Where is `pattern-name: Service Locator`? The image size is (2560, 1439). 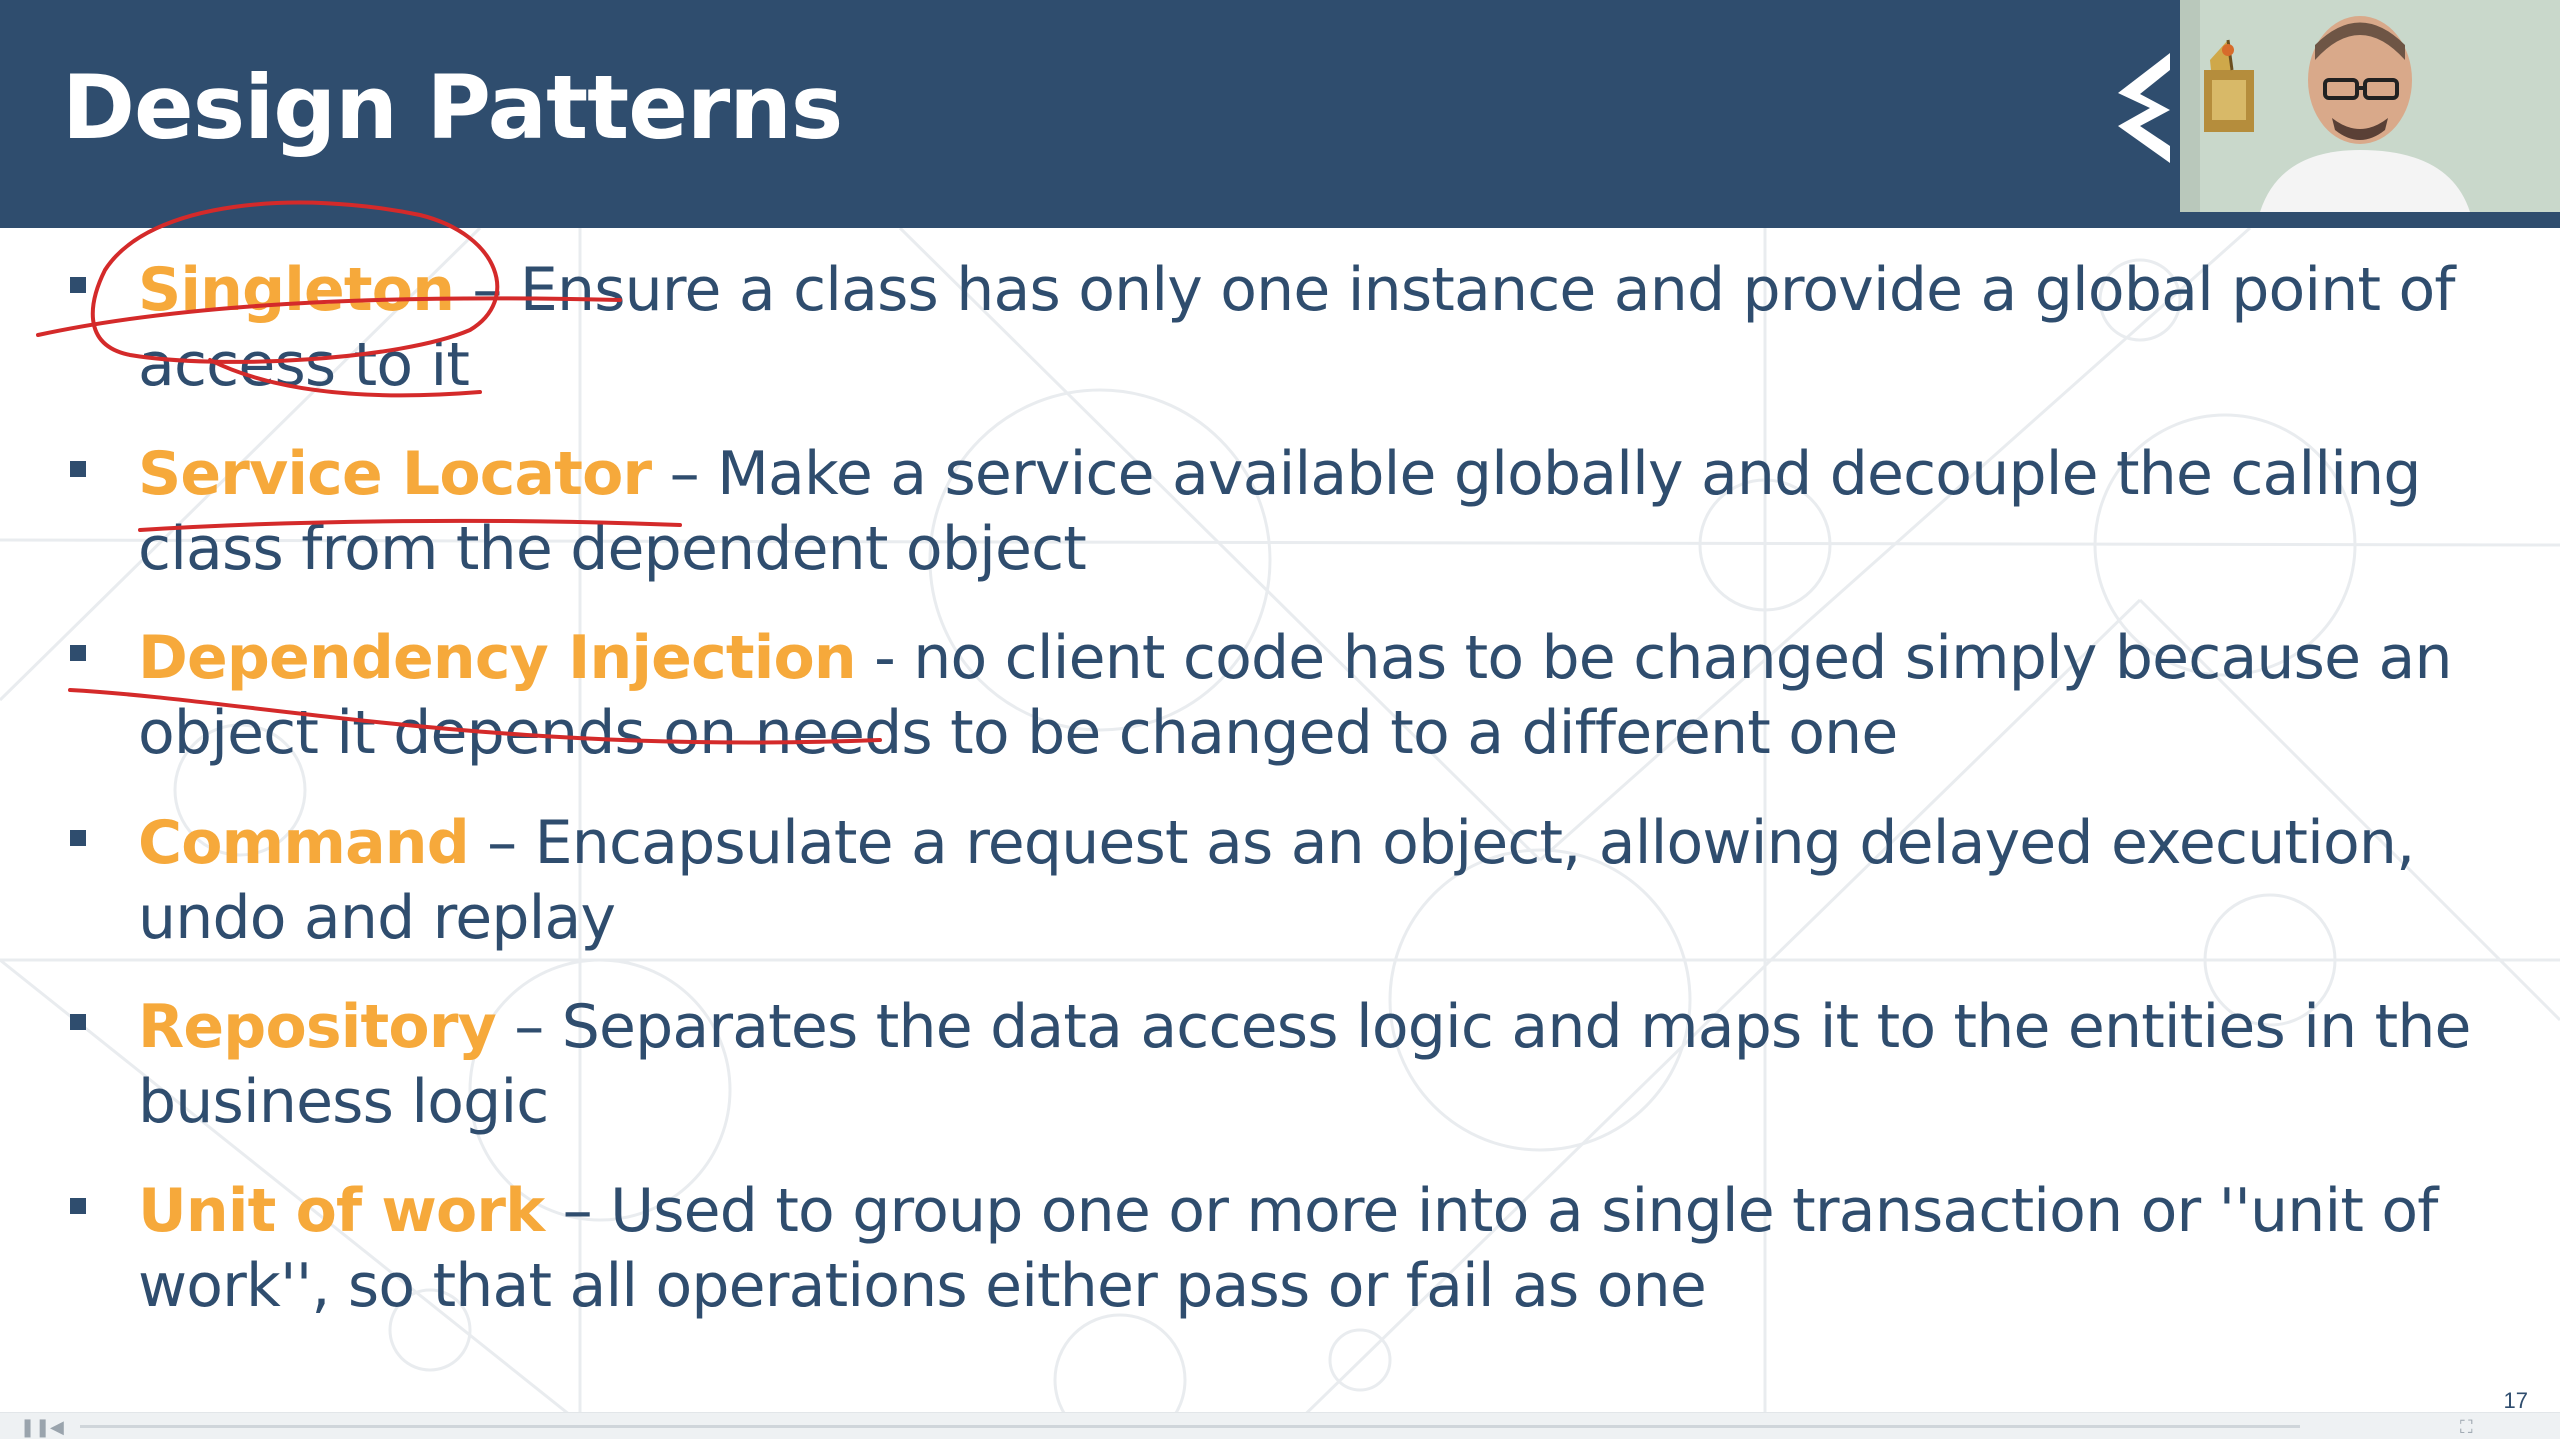
pattern-name: Service Locator is located at coordinates (395, 474).